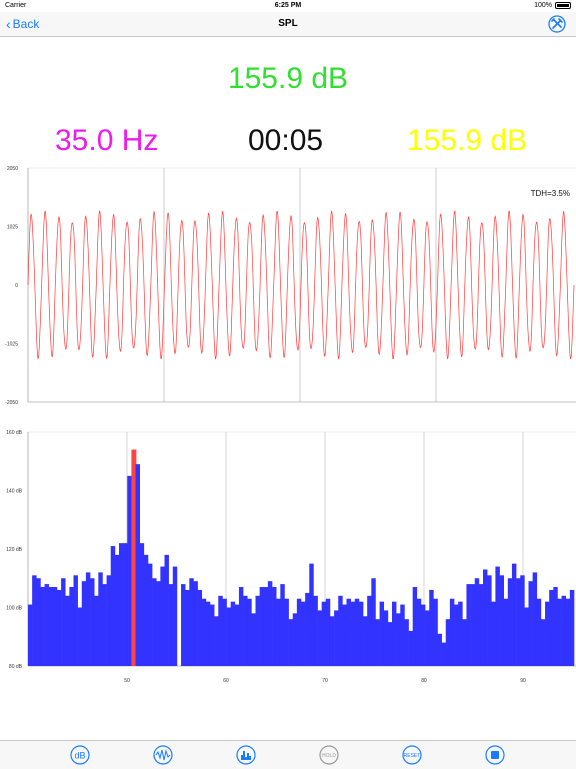  I want to click on spectrum-y-tick: 80 dB, so click(16, 667).